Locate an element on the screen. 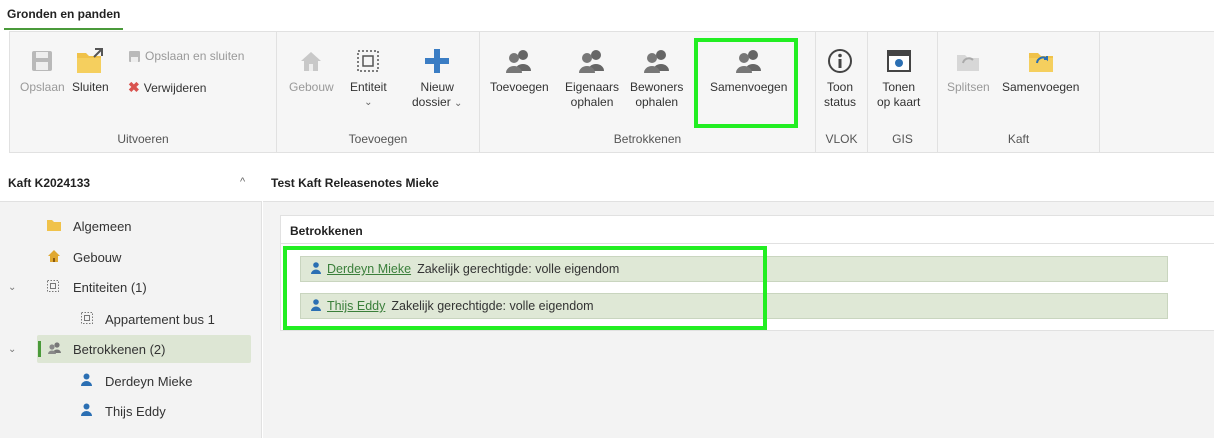  group-gis: Tonen op kaart GIS is located at coordinates (903, 92).